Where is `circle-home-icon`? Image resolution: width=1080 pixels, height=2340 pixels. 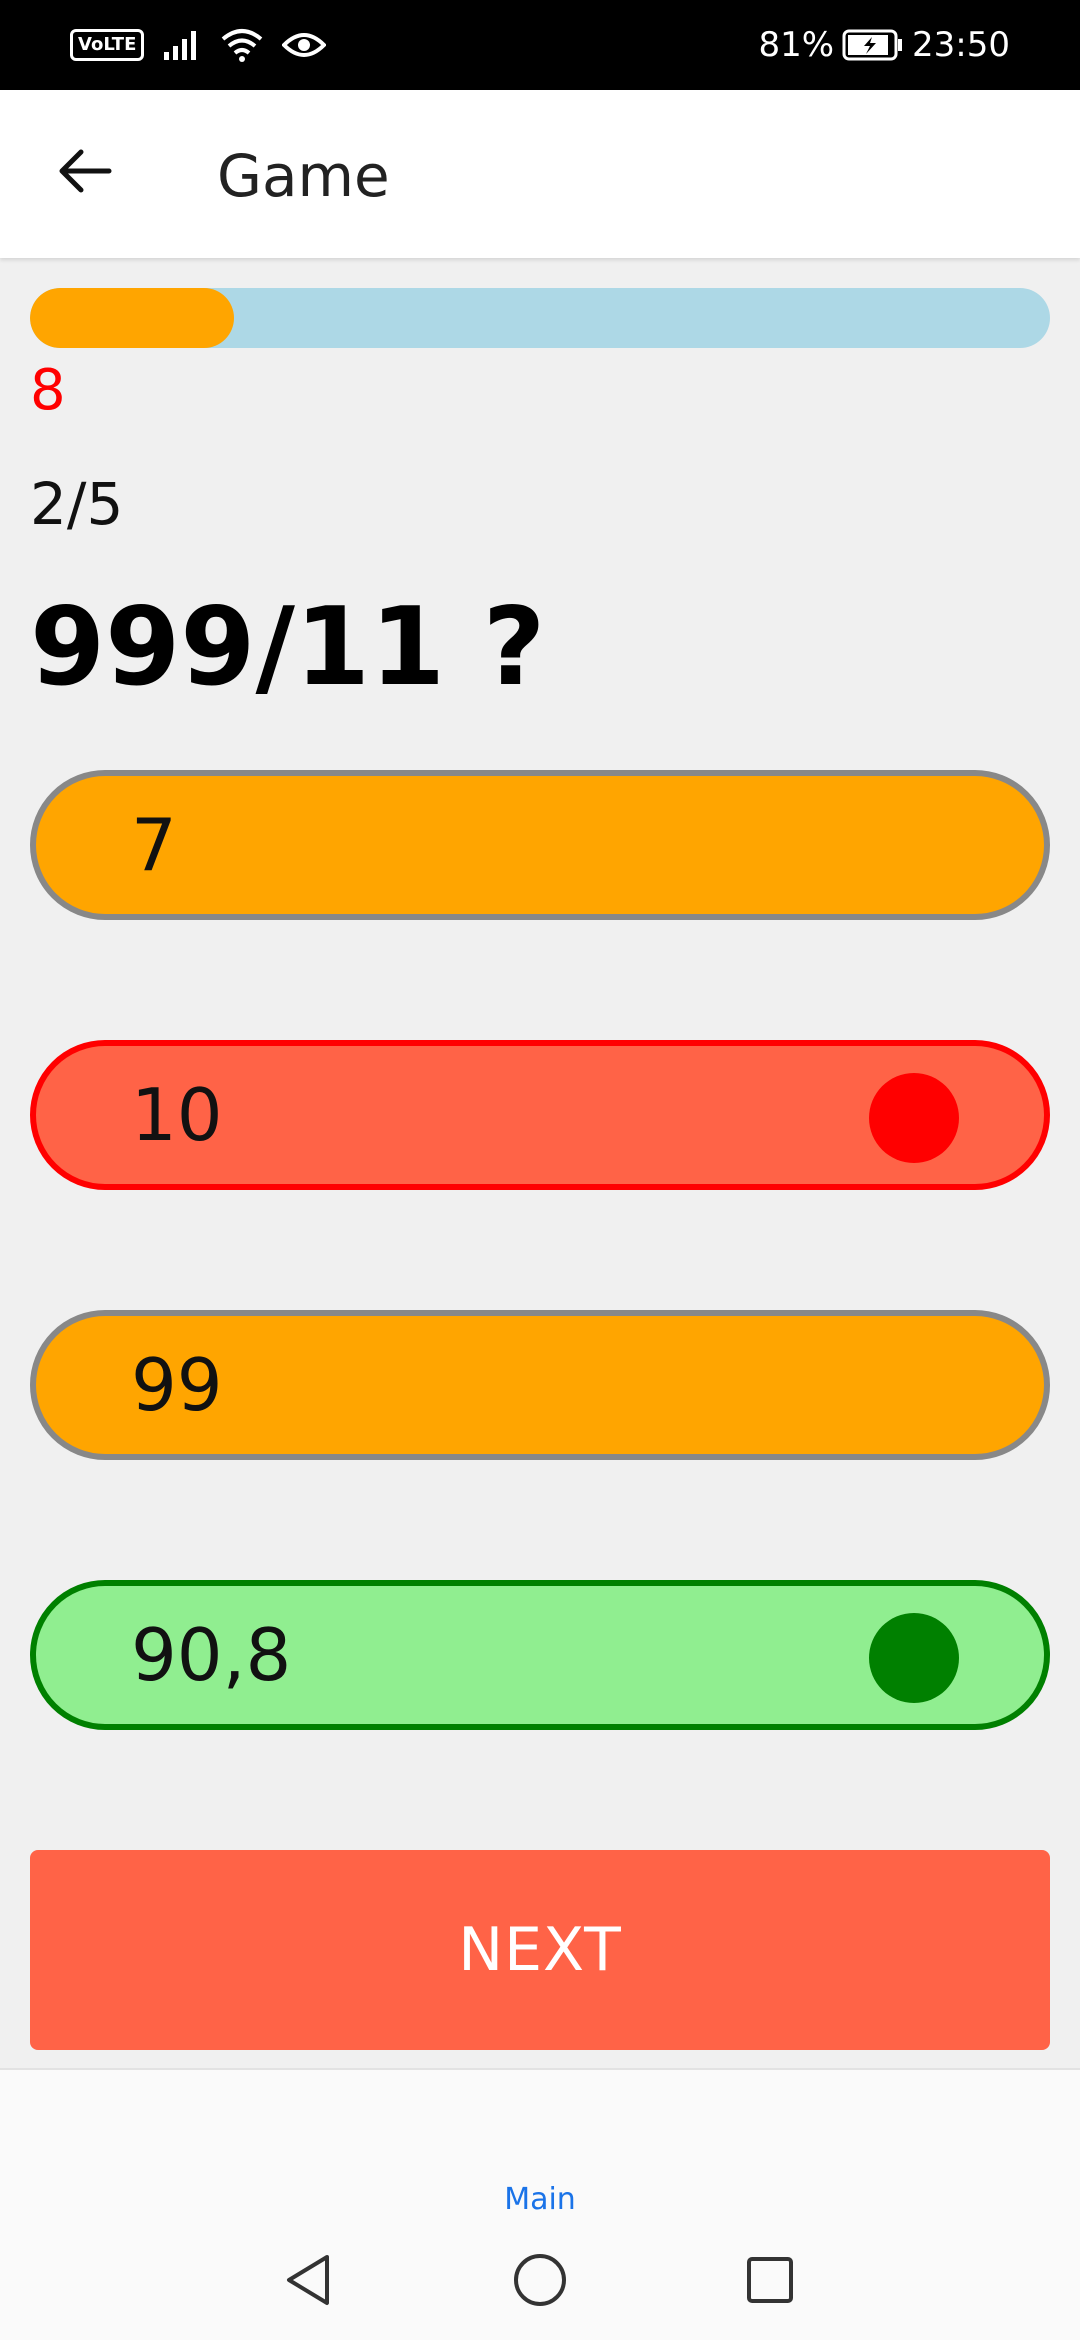 circle-home-icon is located at coordinates (540, 2280).